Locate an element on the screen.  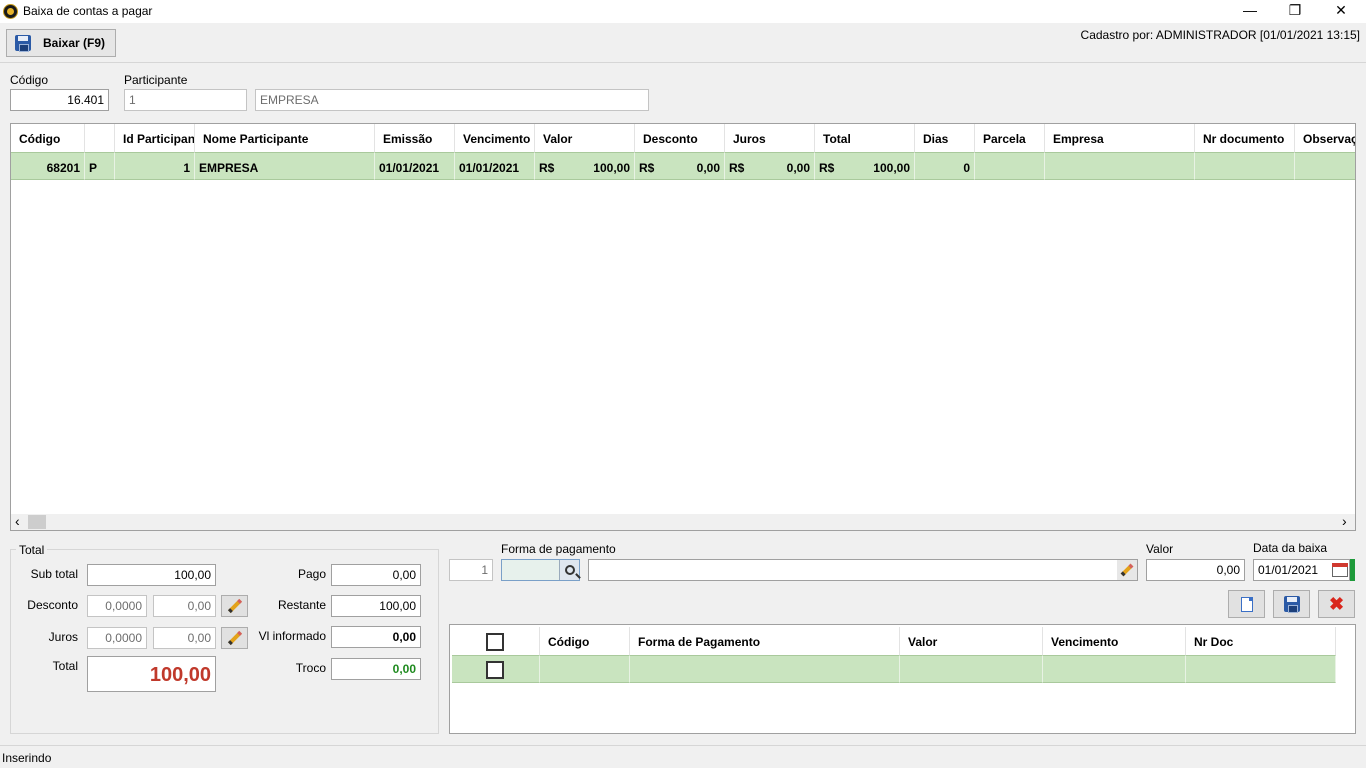
new-payment-button is located at coordinates (1246, 604).